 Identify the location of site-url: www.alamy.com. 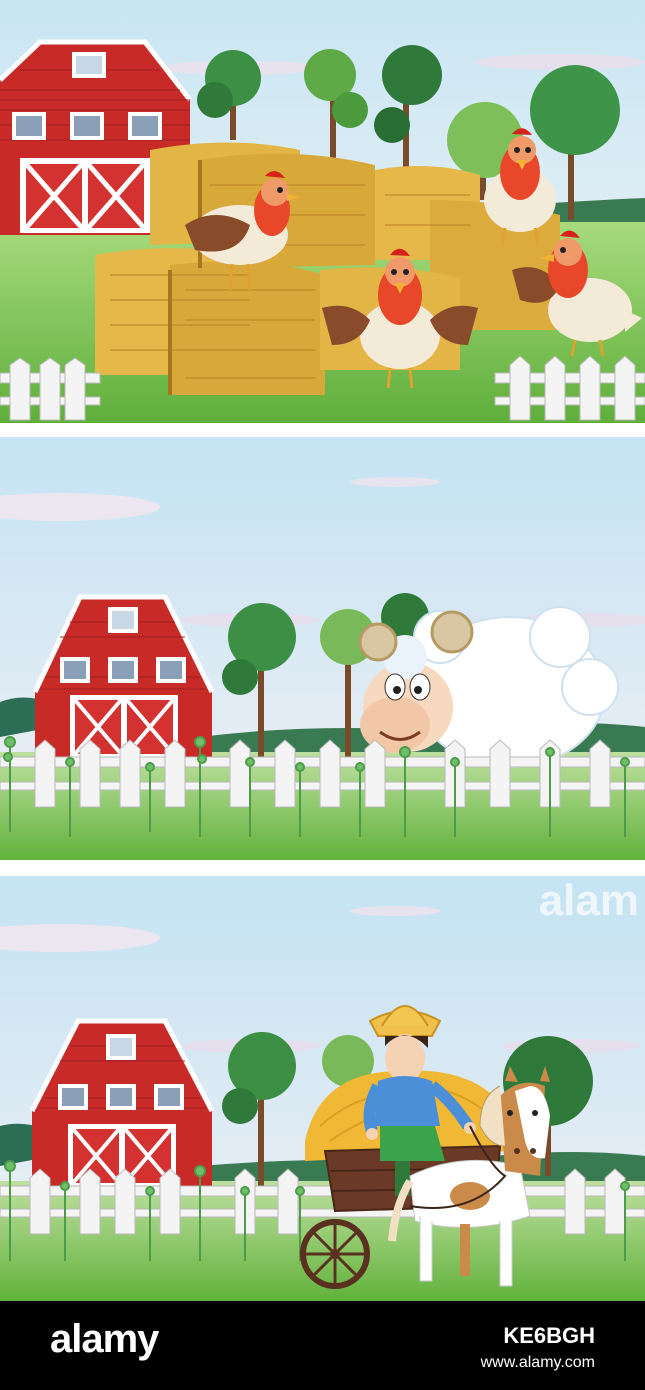
(537, 1362).